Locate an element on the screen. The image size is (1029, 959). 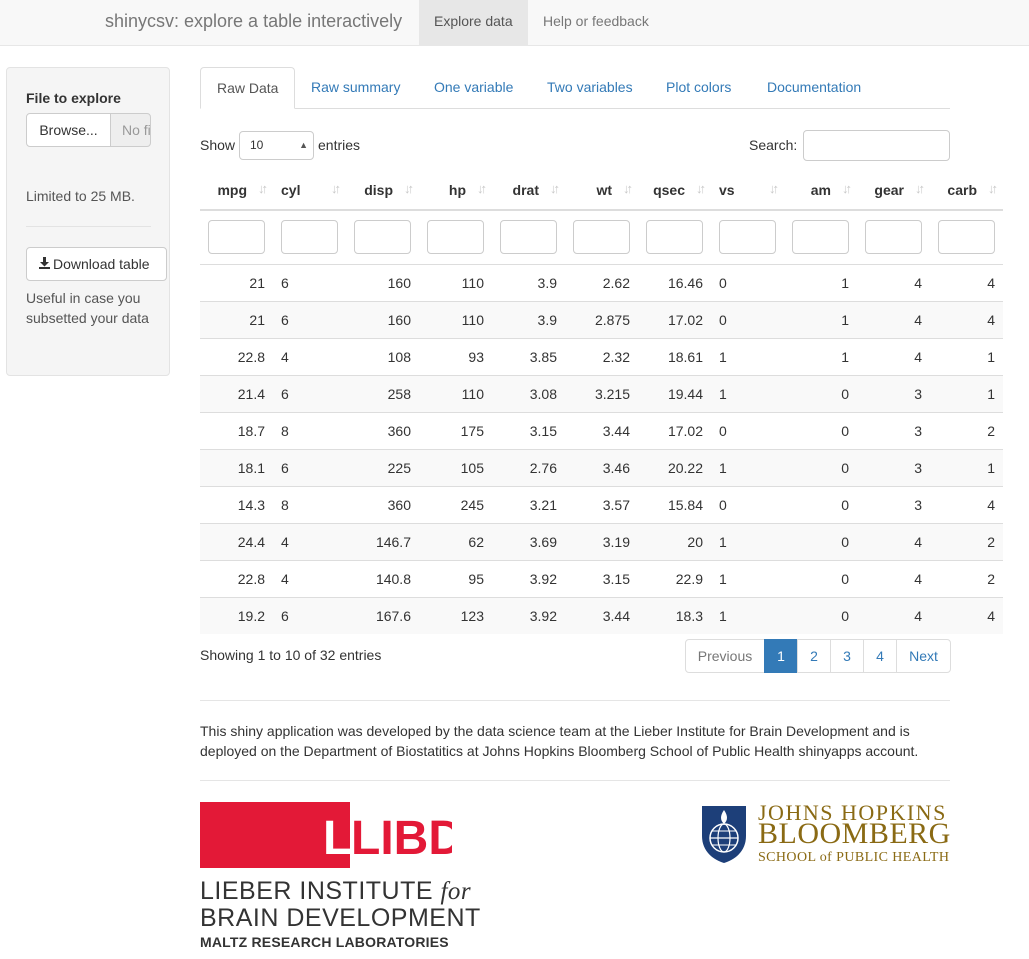
table-row: 21 6 160 110 3.9 2.875 17.02 0 1 4 4 is located at coordinates (601, 319).